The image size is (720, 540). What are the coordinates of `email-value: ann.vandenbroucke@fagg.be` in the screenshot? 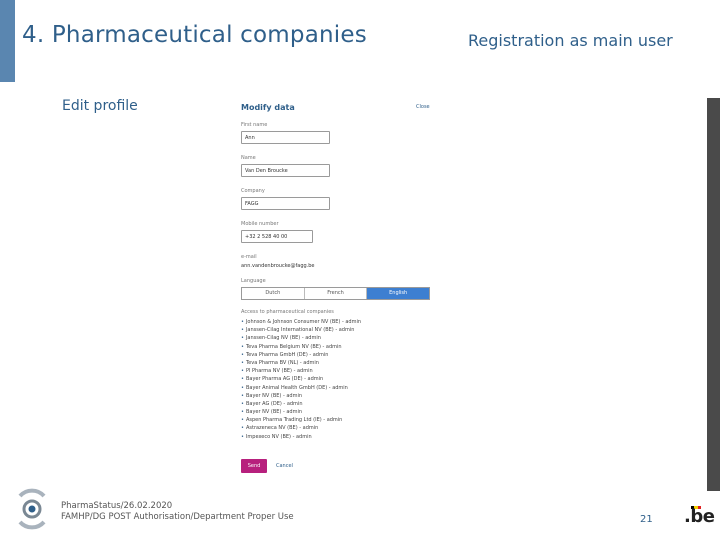 It's located at (278, 266).